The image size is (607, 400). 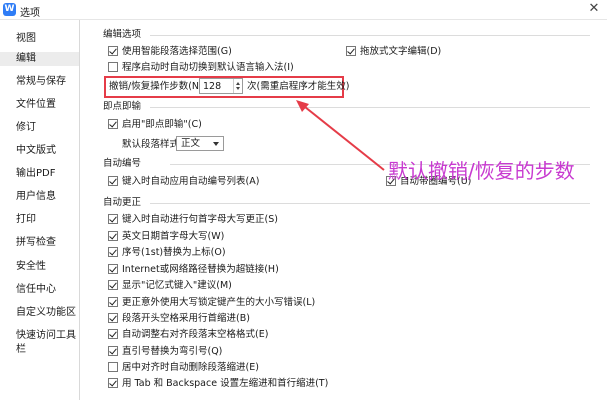 I want to click on sidebar-item-file-location: 文件位置, so click(x=46, y=105).